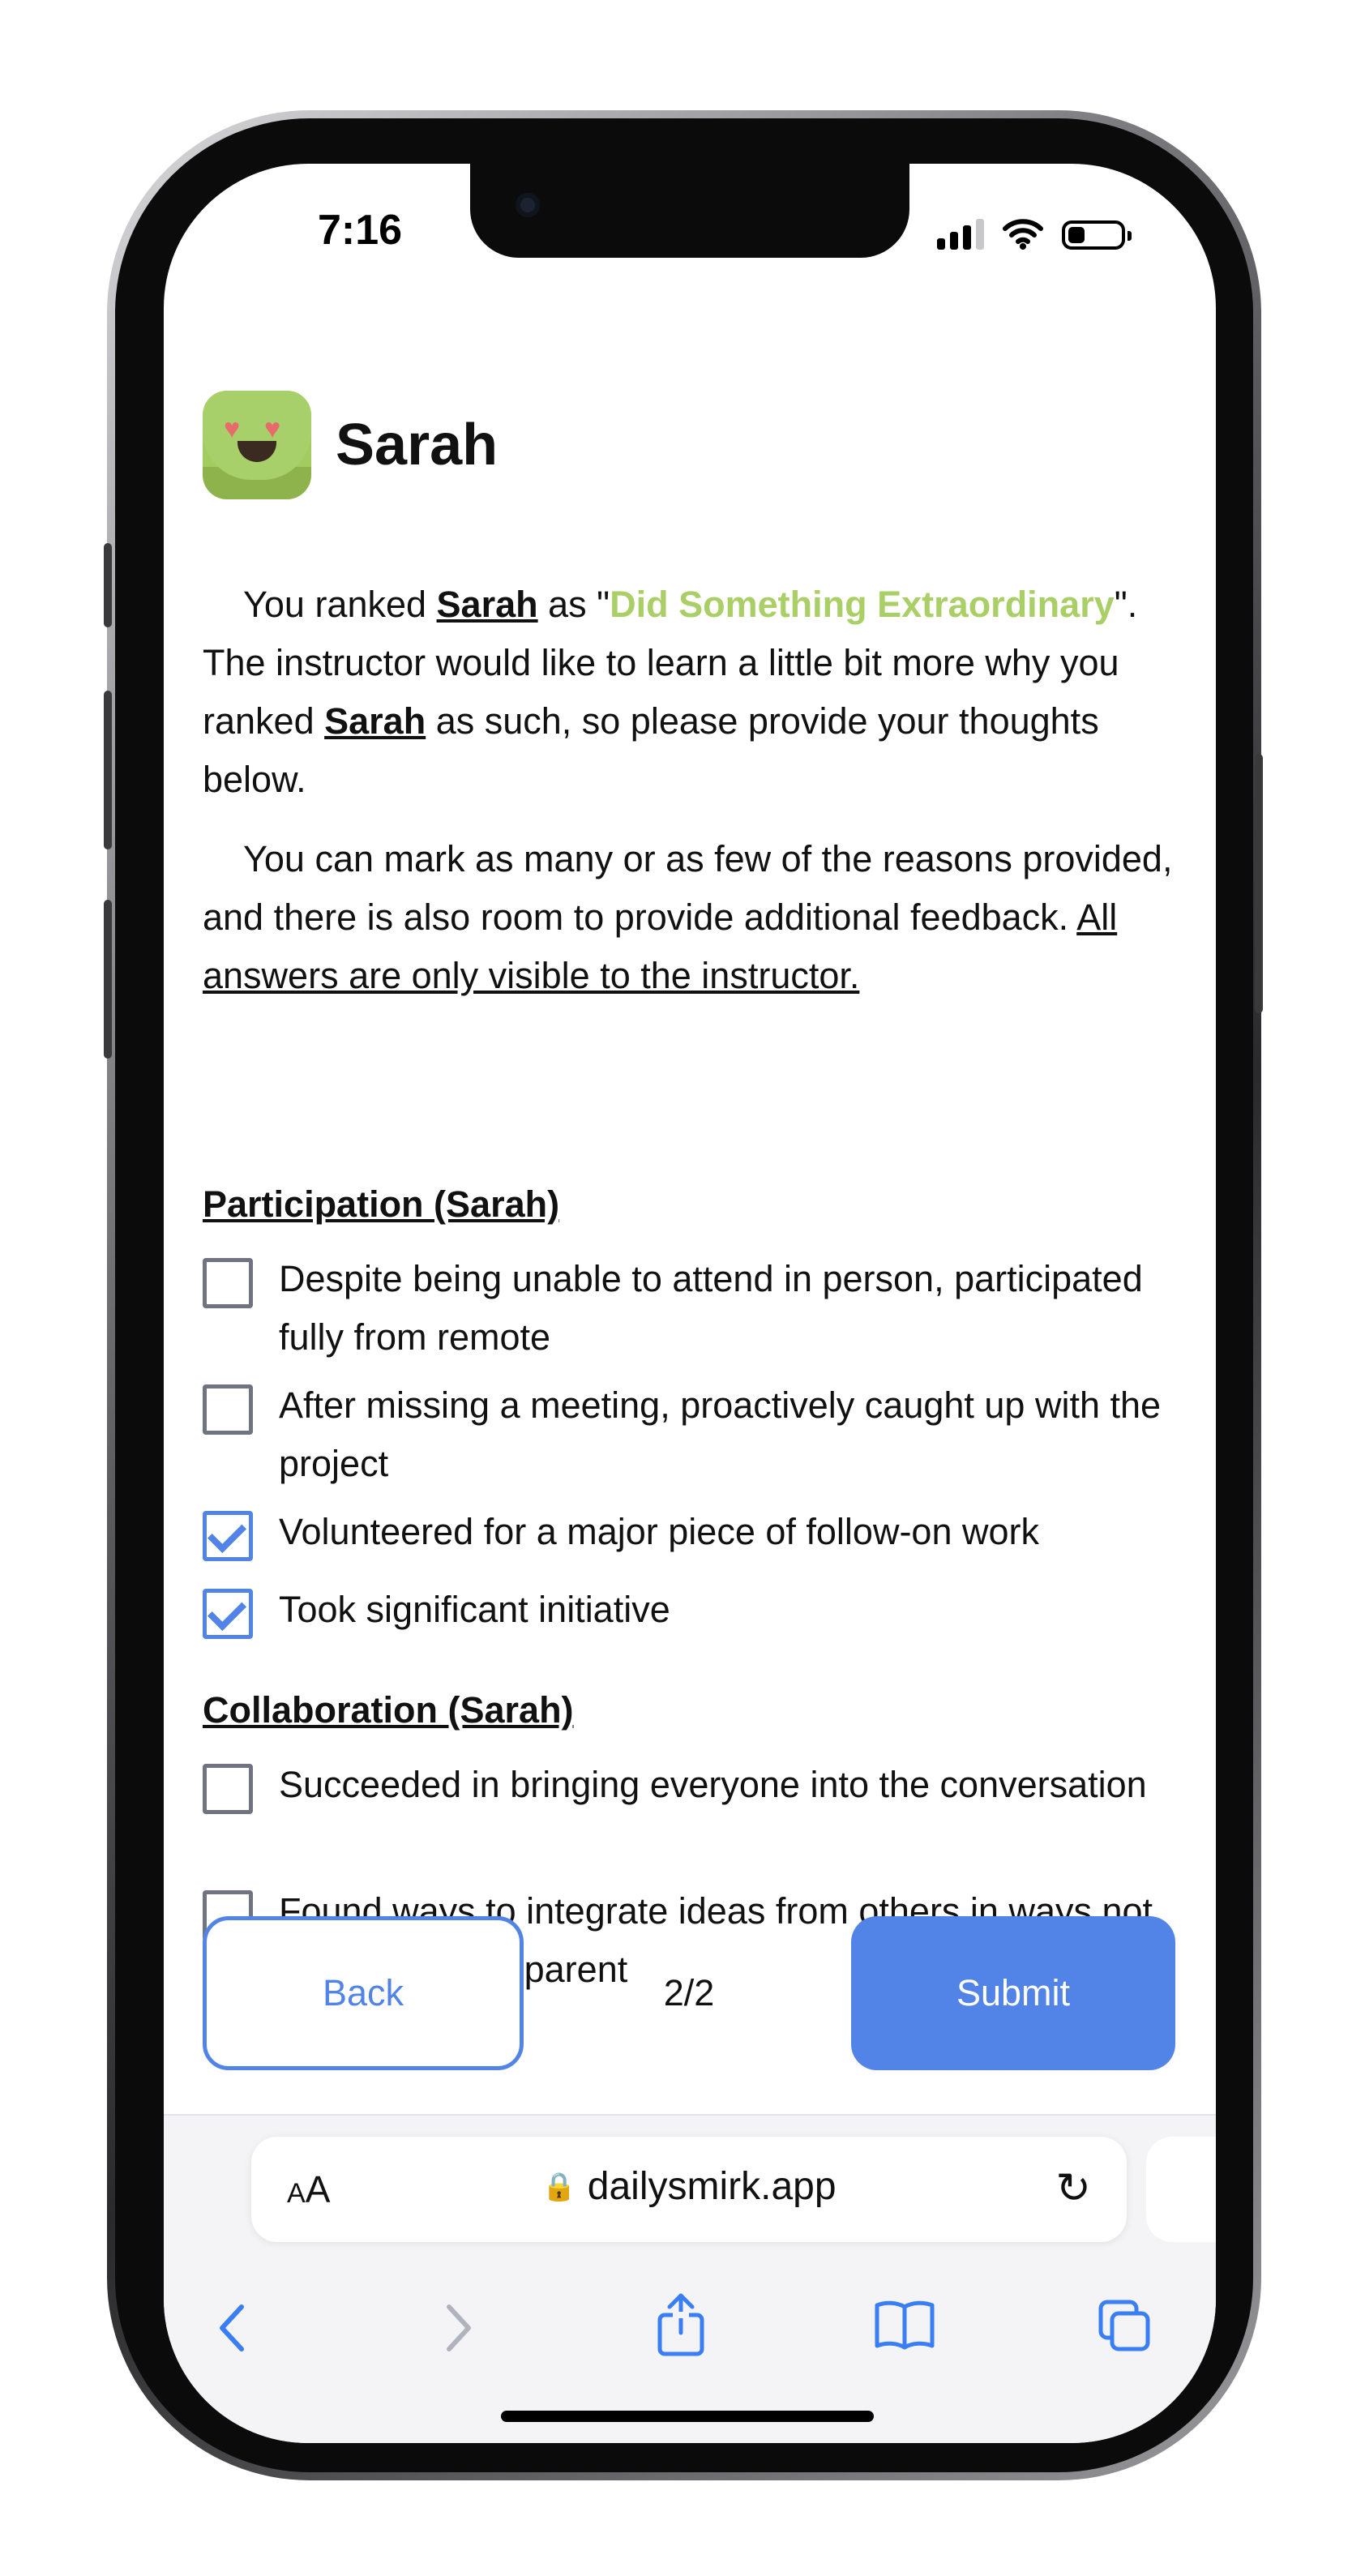 The image size is (1365, 2576). What do you see at coordinates (558, 2187) in the screenshot?
I see `lock-icon: 🔒` at bounding box center [558, 2187].